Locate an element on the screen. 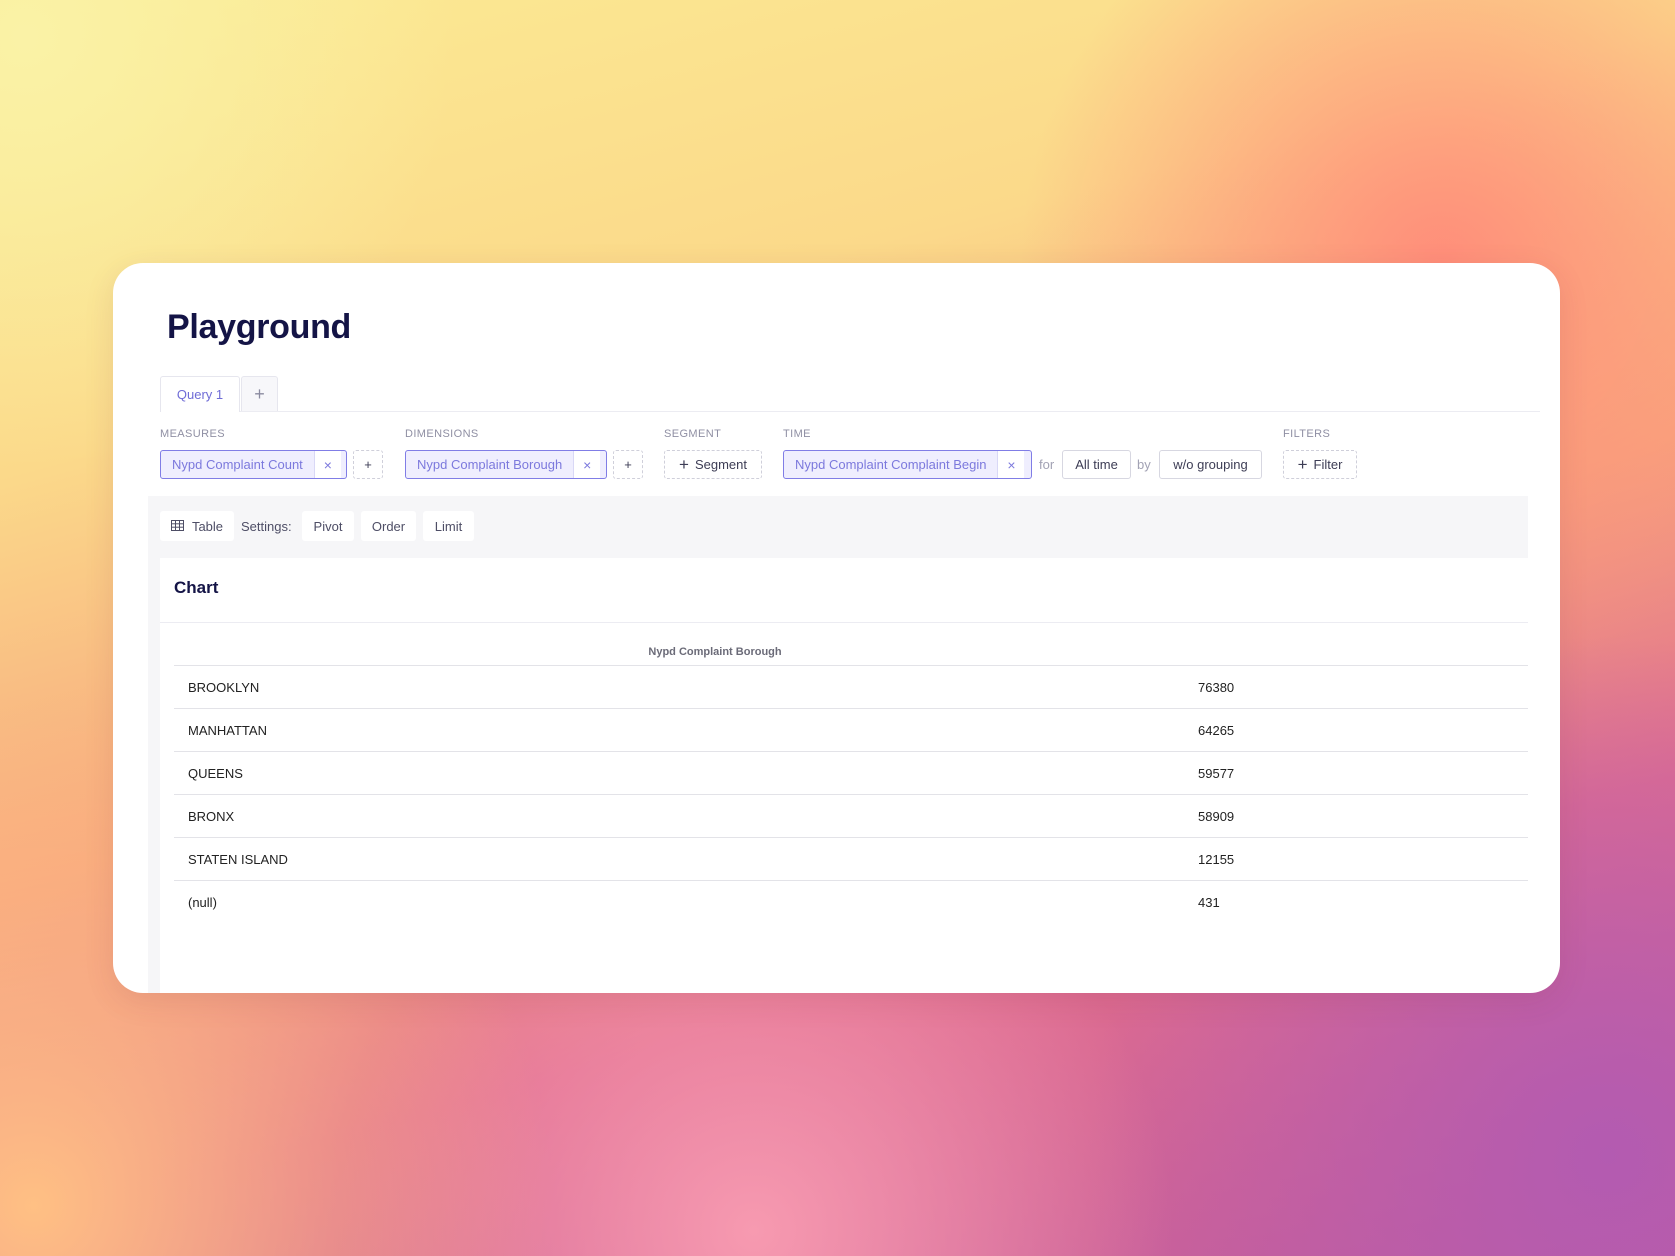  time-for-text: for is located at coordinates (1047, 464).